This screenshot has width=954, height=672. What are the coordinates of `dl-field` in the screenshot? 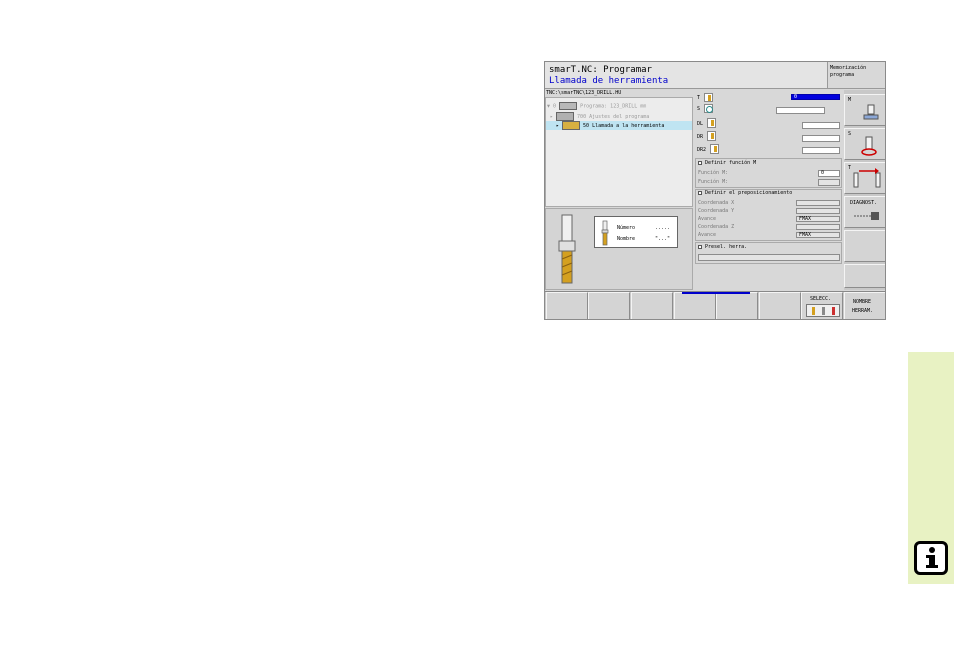 It's located at (821, 125).